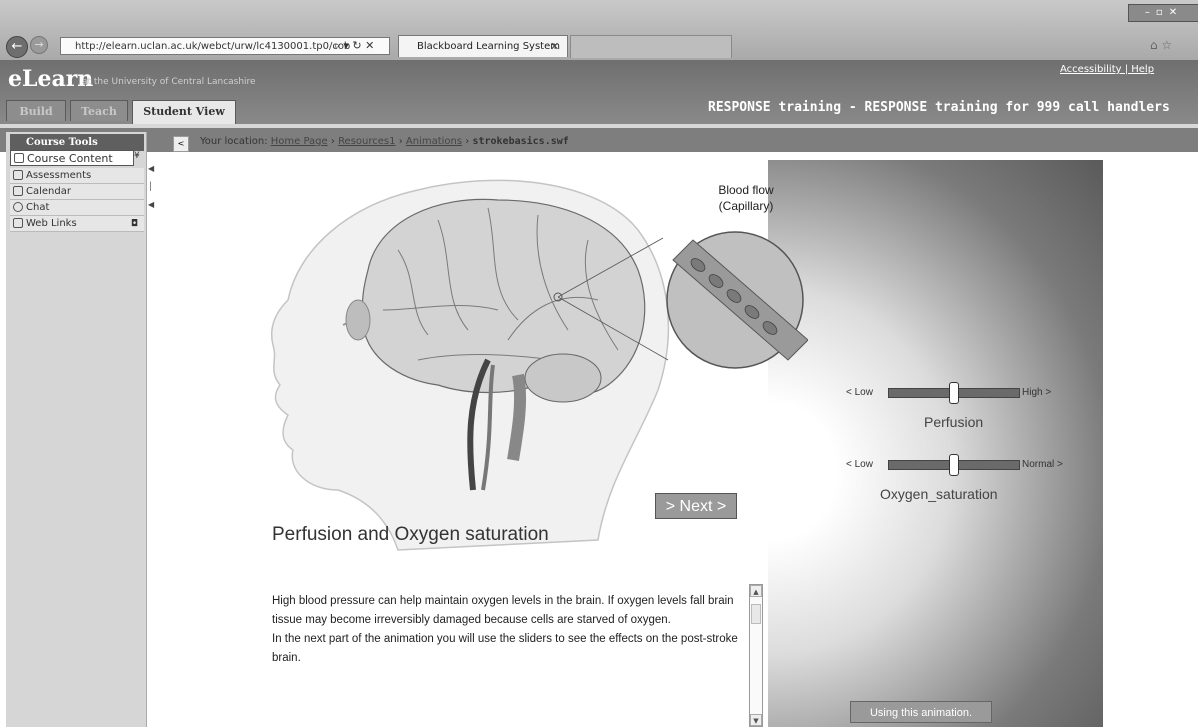  Describe the element at coordinates (51, 223) in the screenshot. I see `sidebar-item-label: Web Links` at that location.